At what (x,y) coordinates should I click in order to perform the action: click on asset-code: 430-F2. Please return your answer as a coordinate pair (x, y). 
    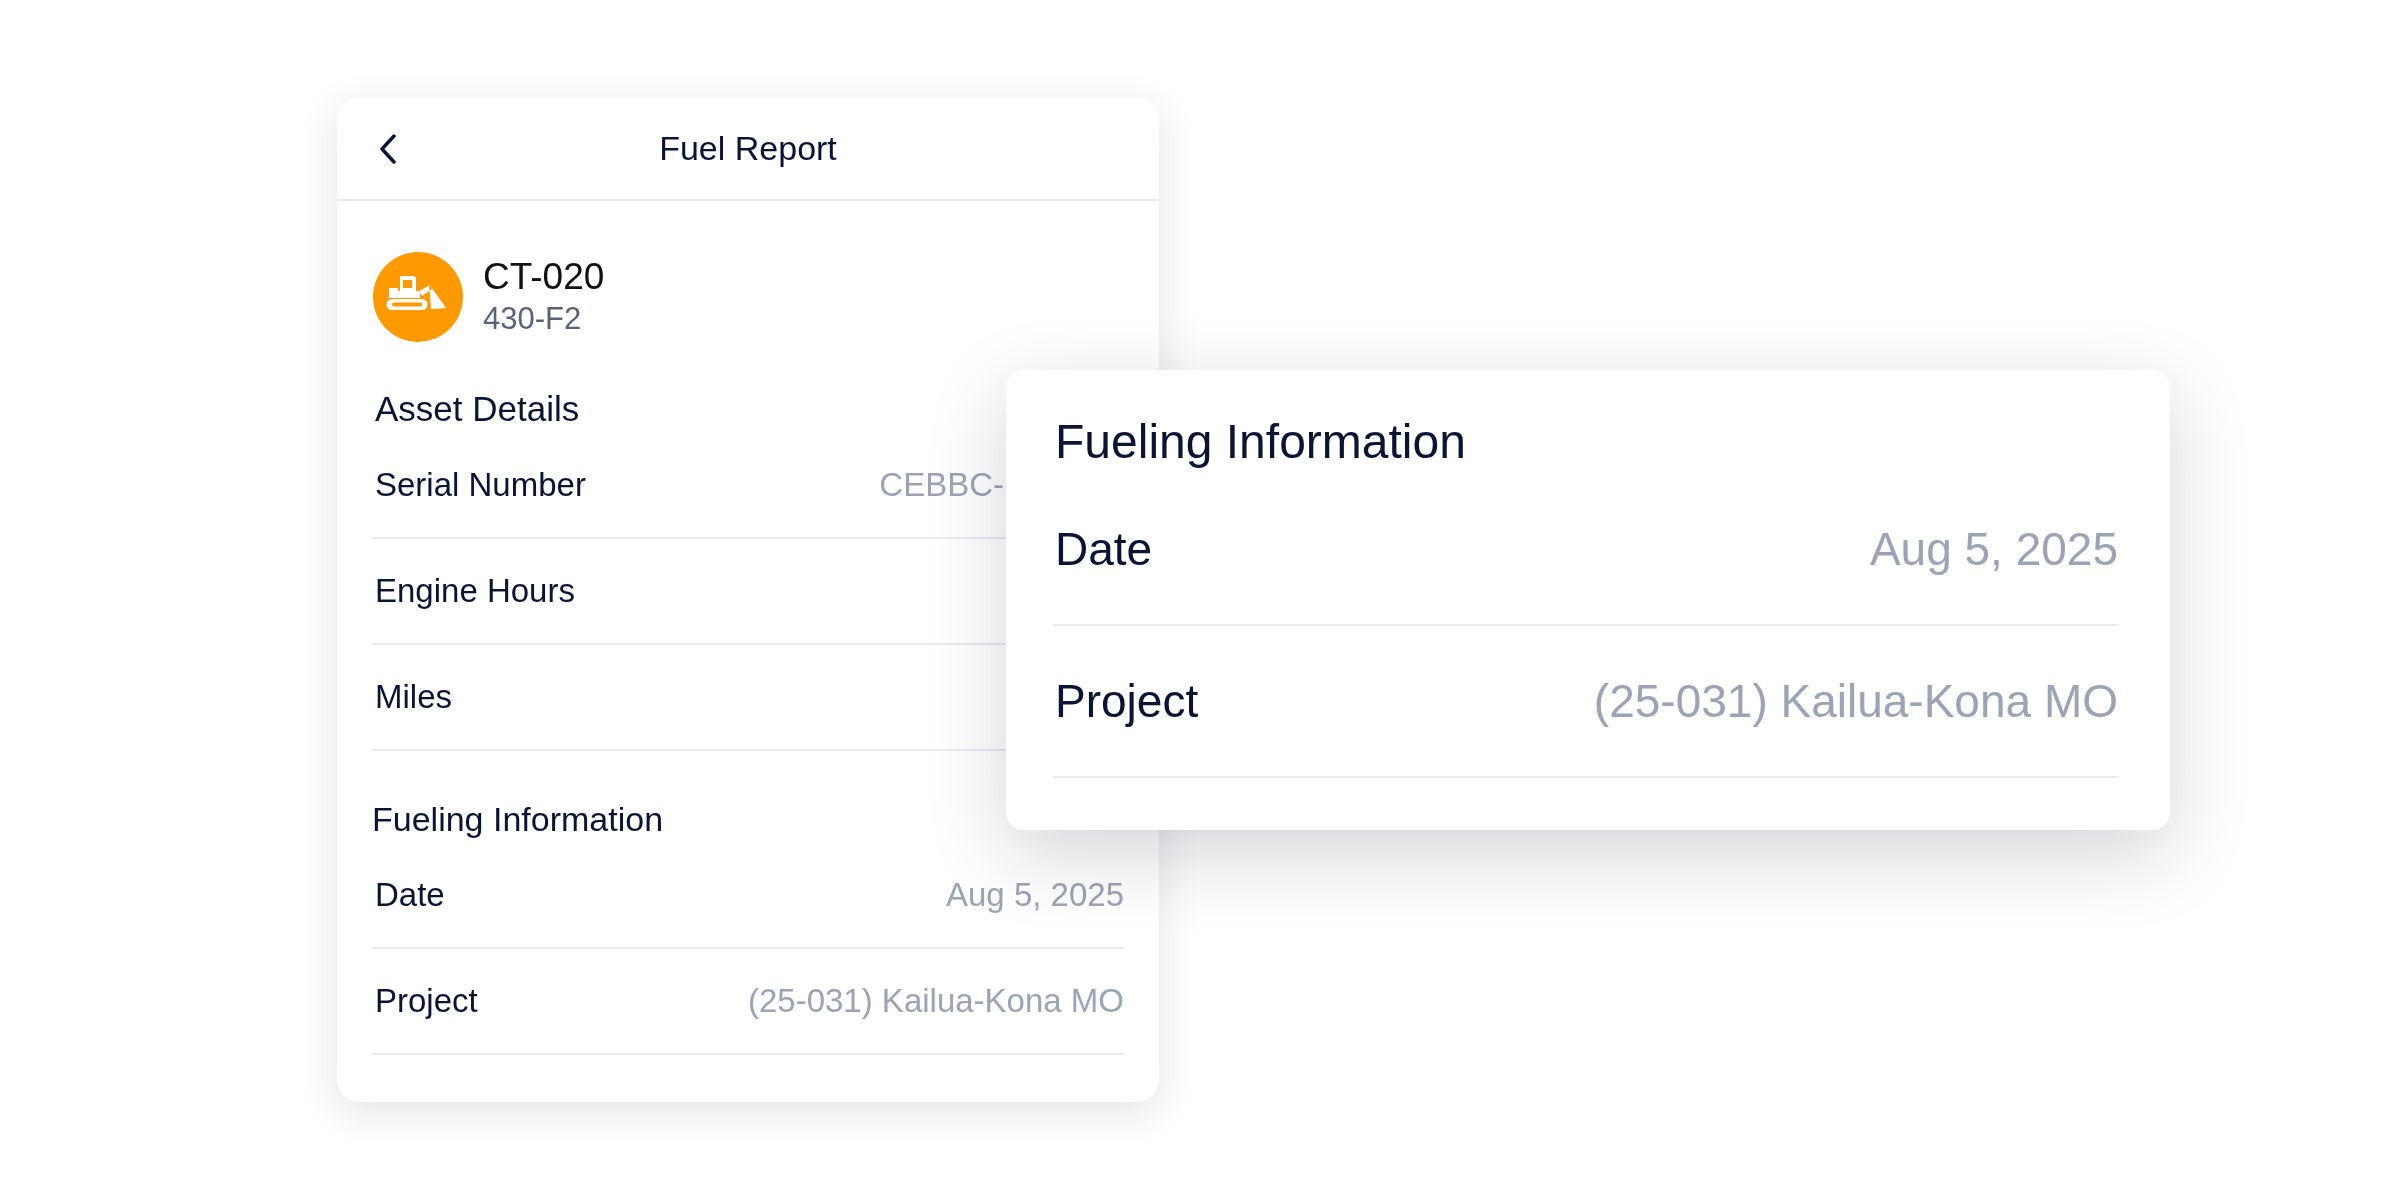
    Looking at the image, I should click on (533, 319).